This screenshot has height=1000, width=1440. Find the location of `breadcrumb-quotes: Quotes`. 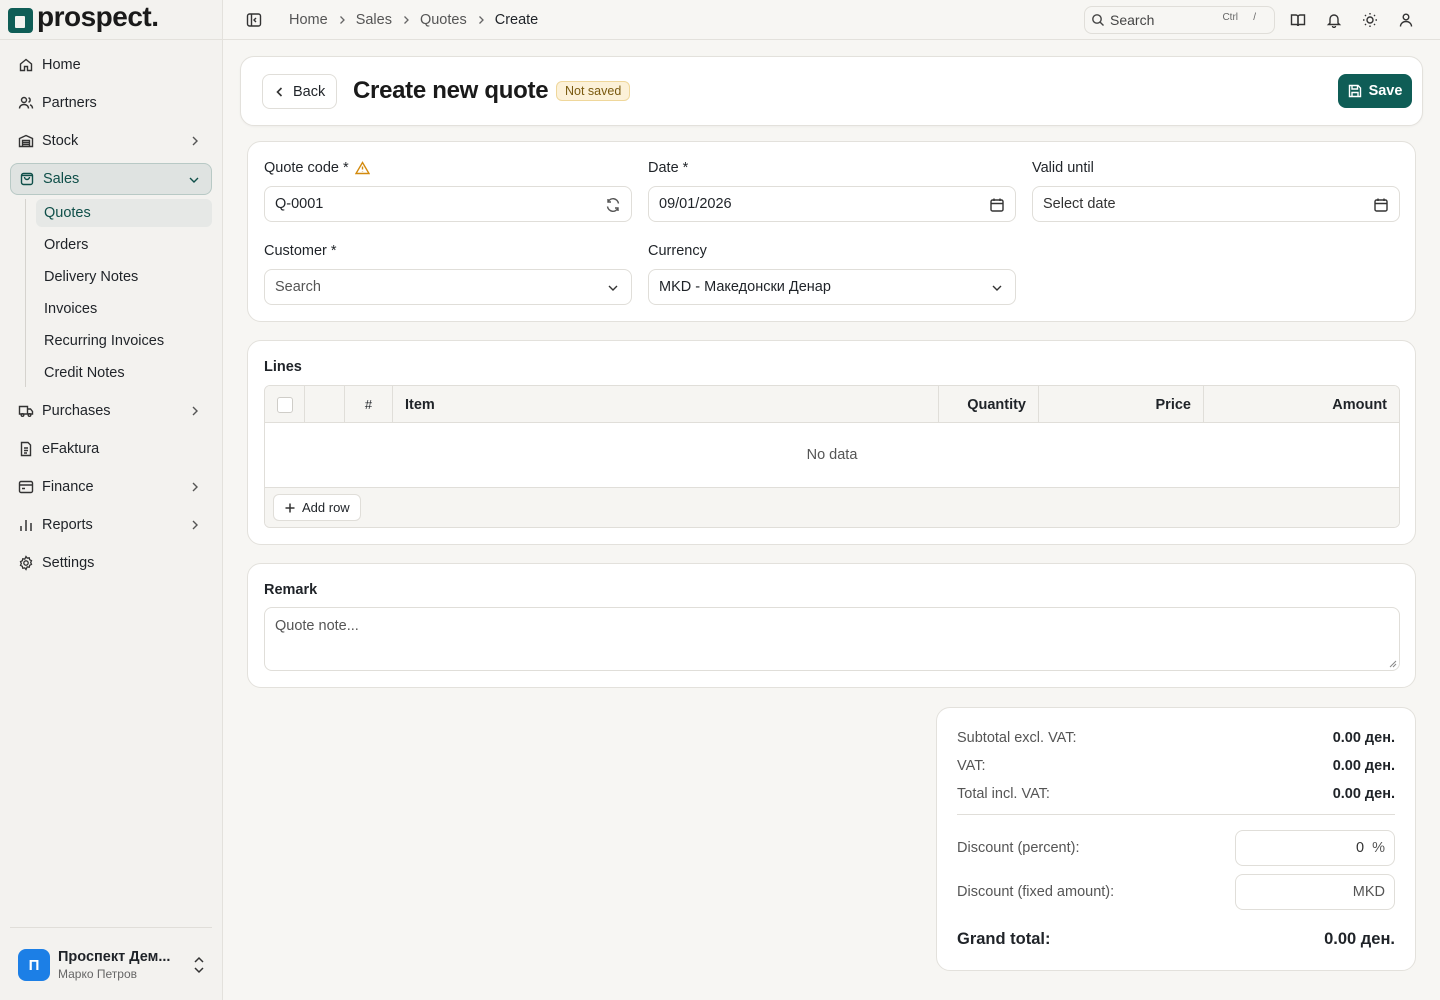

breadcrumb-quotes: Quotes is located at coordinates (443, 20).